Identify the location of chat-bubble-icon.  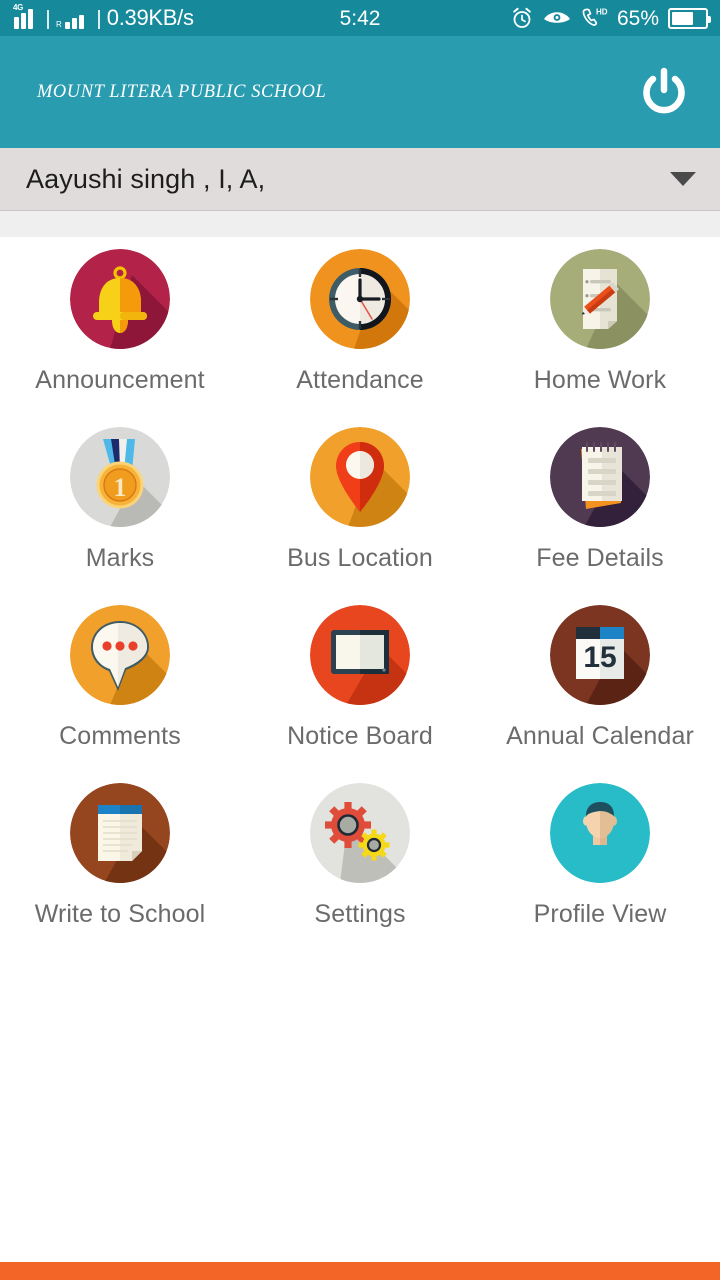
(120, 655).